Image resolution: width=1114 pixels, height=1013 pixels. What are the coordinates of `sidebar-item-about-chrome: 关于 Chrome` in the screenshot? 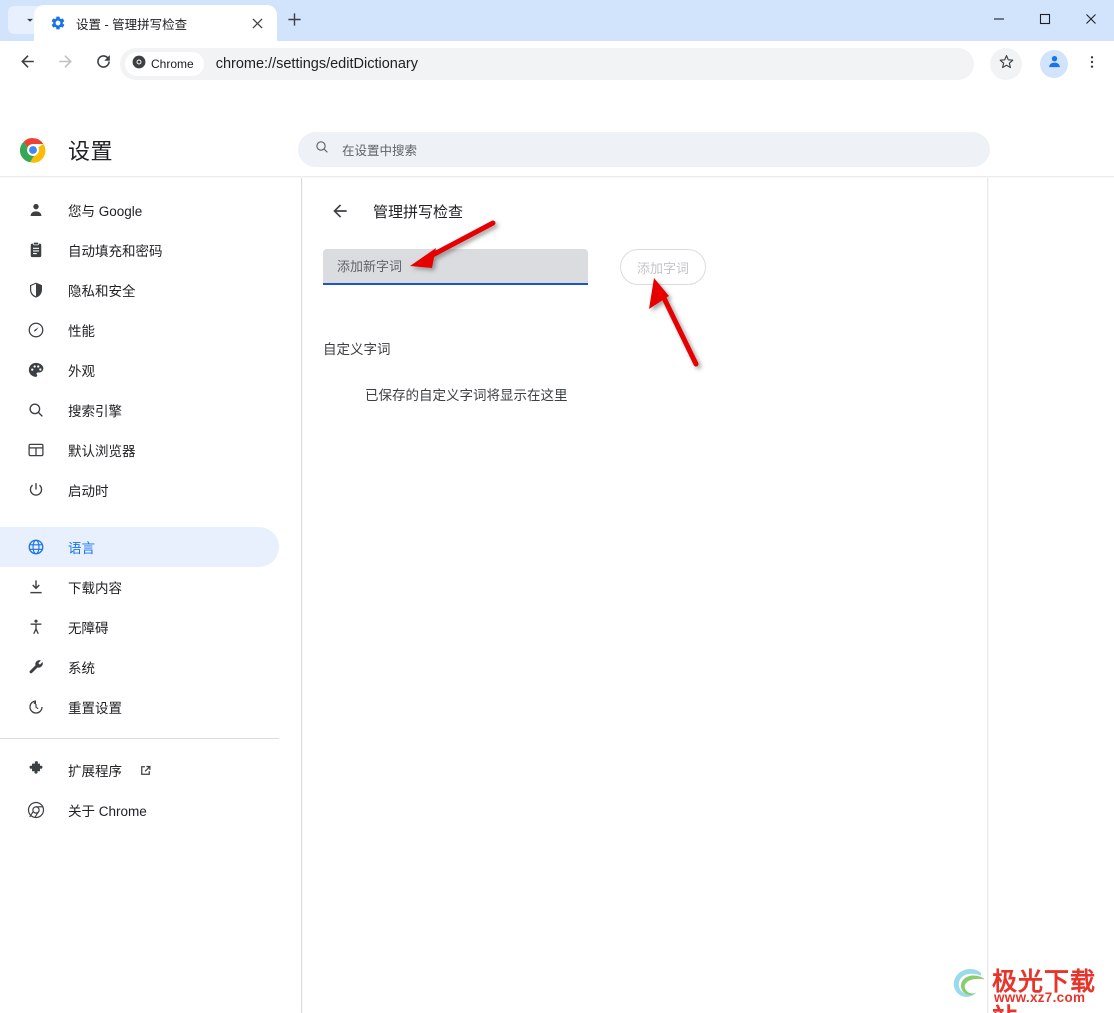 It's located at (139, 810).